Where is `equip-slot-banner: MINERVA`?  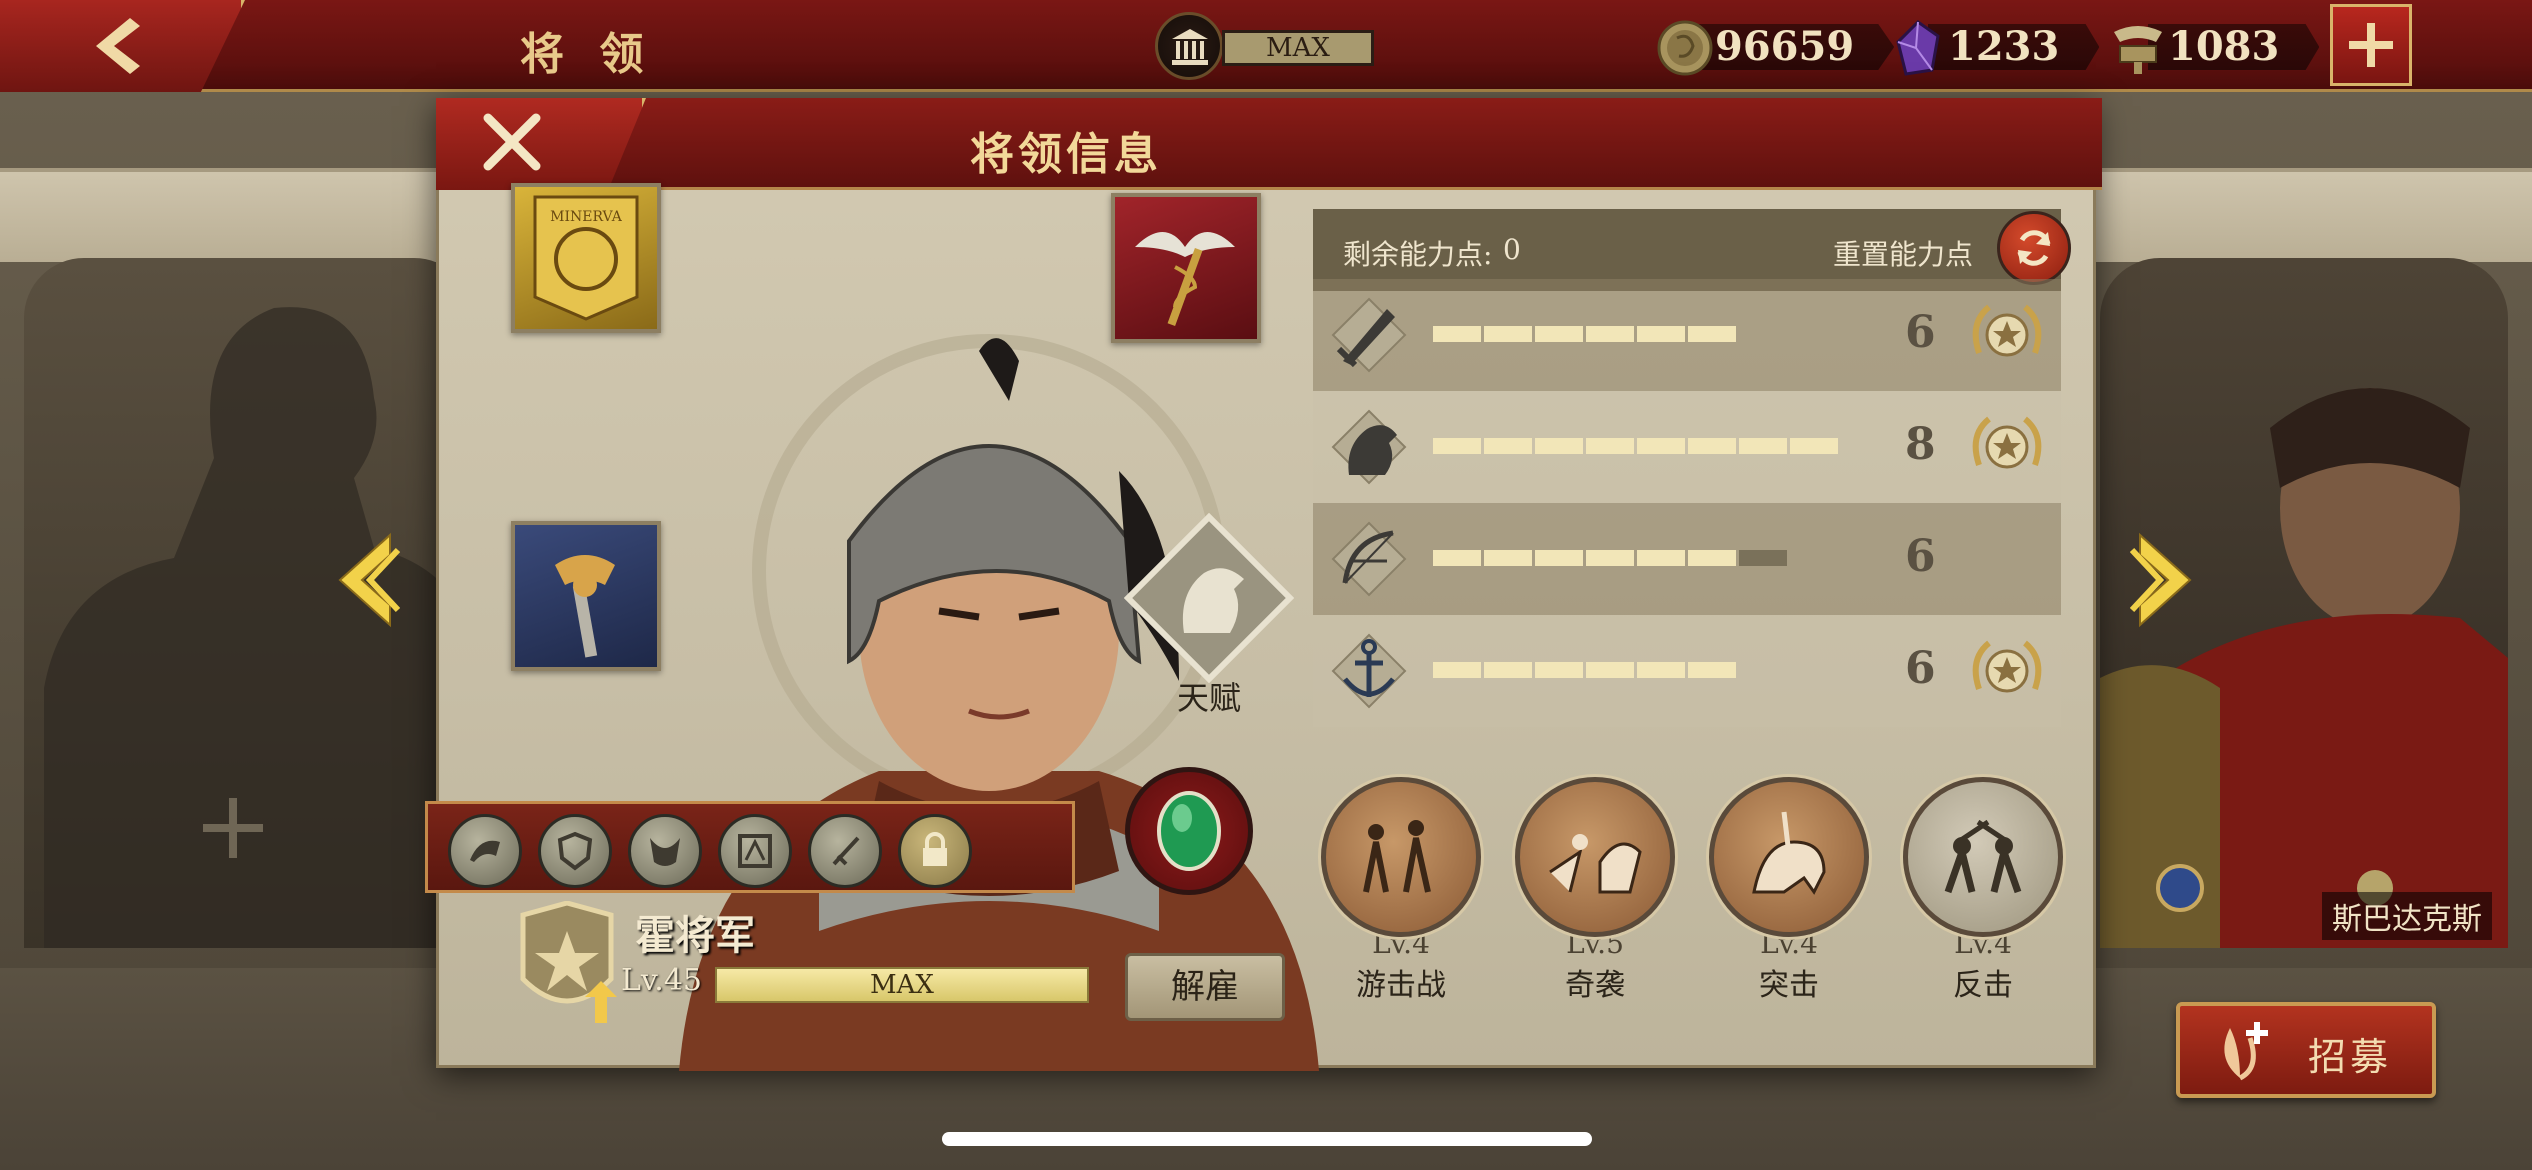 equip-slot-banner: MINERVA is located at coordinates (586, 258).